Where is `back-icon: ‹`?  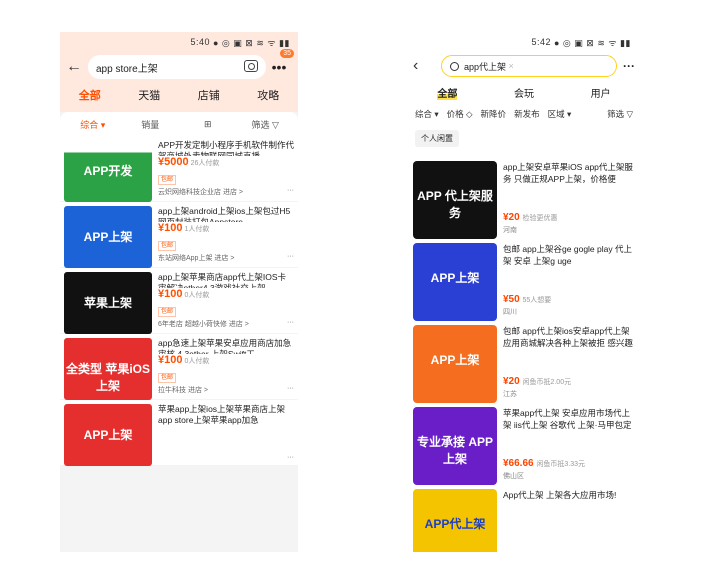
back-icon: ‹ is located at coordinates (424, 66).